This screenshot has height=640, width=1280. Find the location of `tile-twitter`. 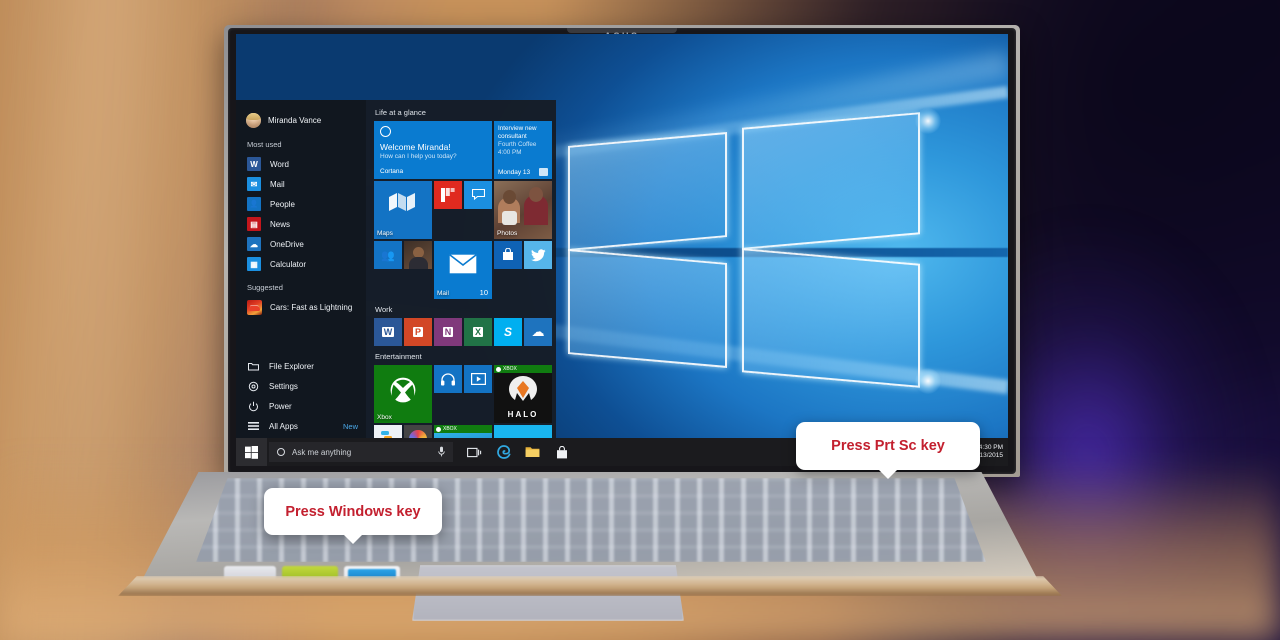

tile-twitter is located at coordinates (538, 255).